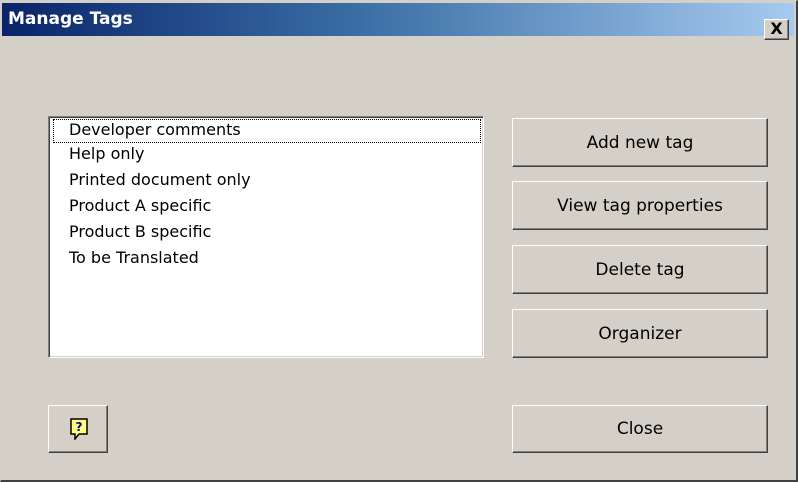 The image size is (798, 482). I want to click on help-icon: ?, so click(79, 429).